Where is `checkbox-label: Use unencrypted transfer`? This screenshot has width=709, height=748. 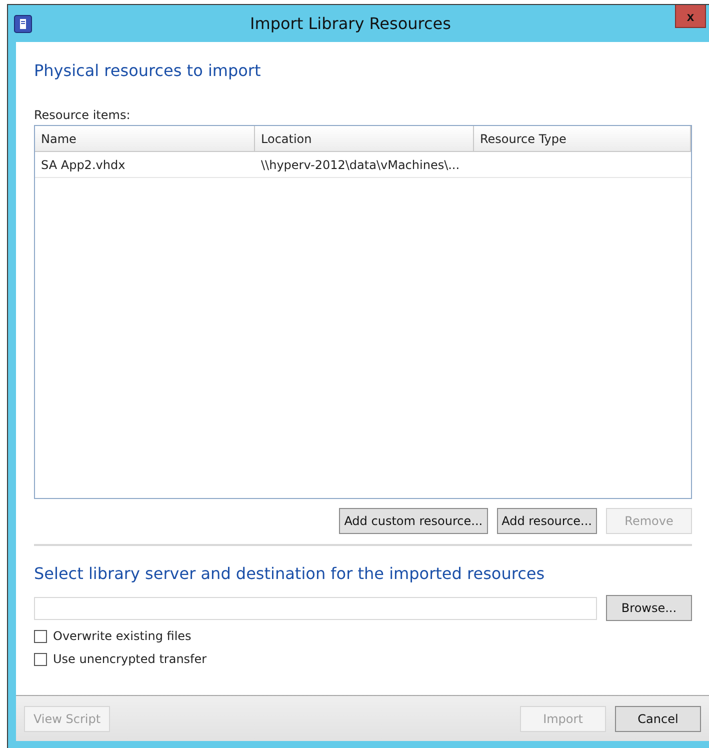 checkbox-label: Use unencrypted transfer is located at coordinates (130, 659).